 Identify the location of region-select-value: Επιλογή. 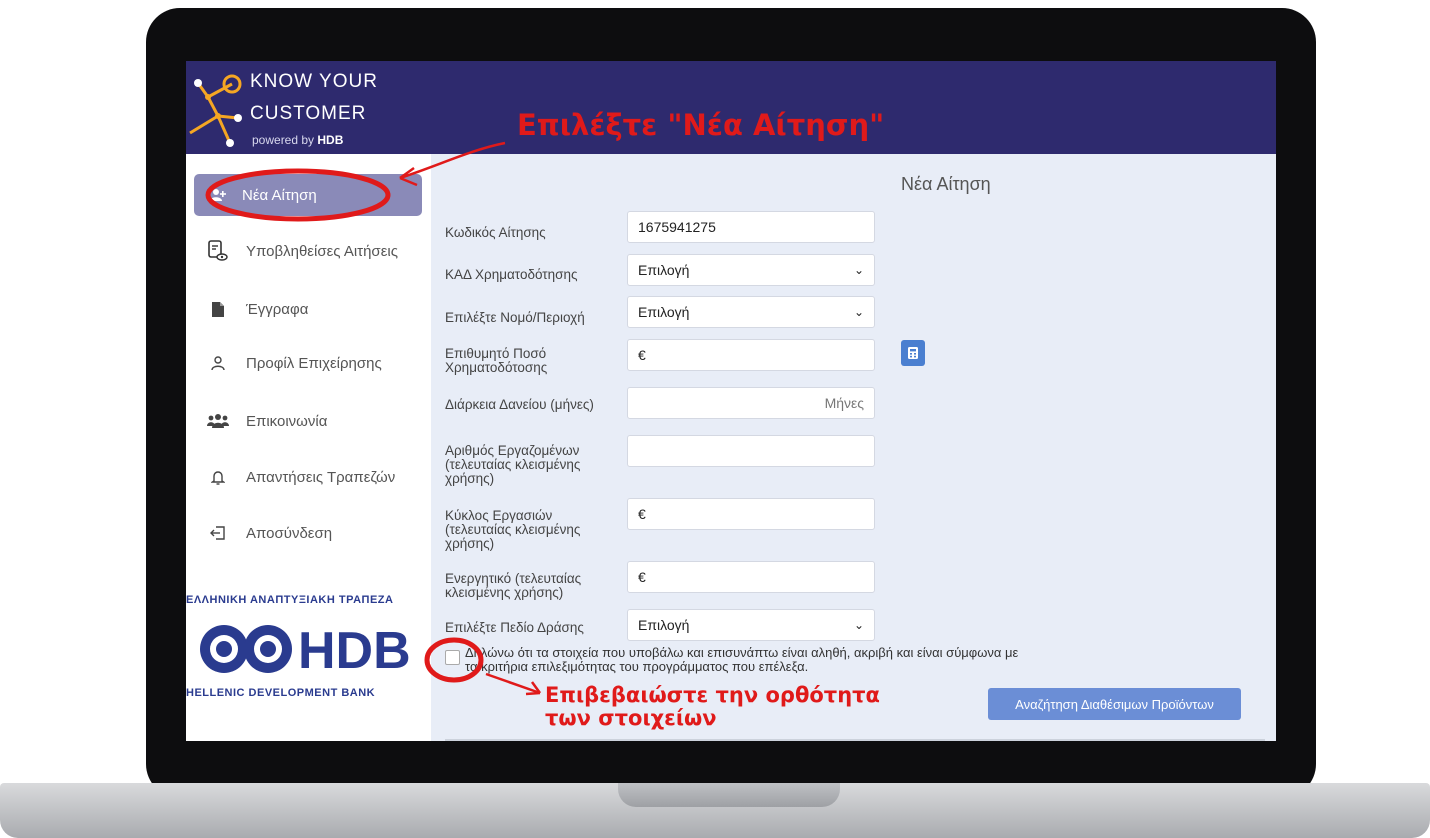
(664, 312).